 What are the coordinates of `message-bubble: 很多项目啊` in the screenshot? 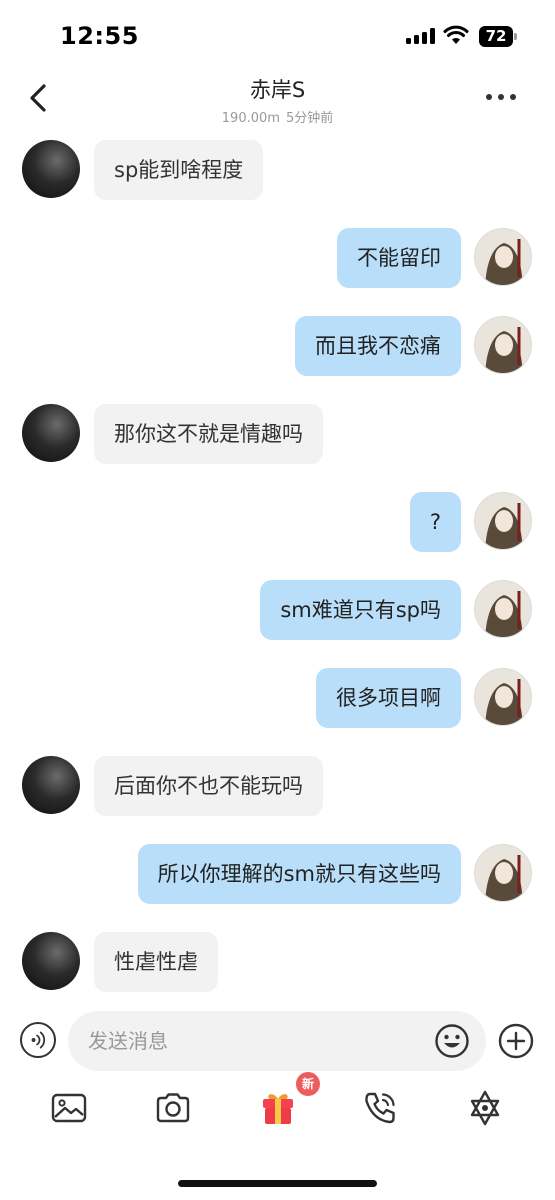 It's located at (388, 698).